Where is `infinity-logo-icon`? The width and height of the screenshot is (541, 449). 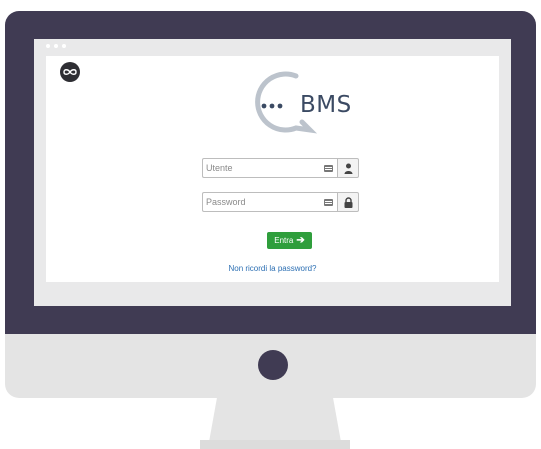 infinity-logo-icon is located at coordinates (70, 72).